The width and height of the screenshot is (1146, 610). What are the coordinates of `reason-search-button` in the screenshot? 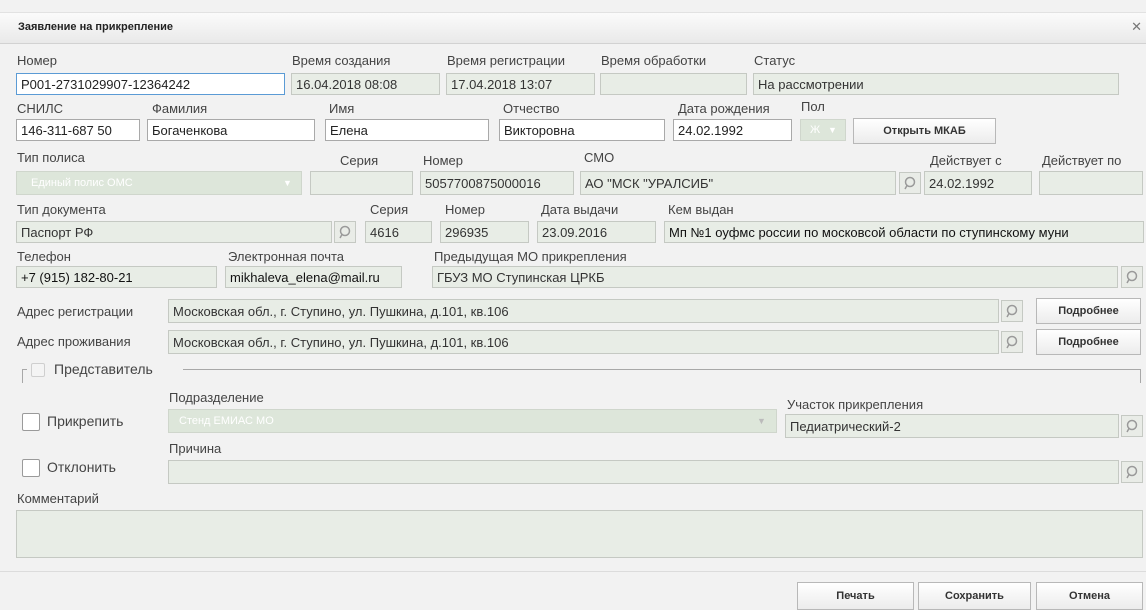 It's located at (1132, 472).